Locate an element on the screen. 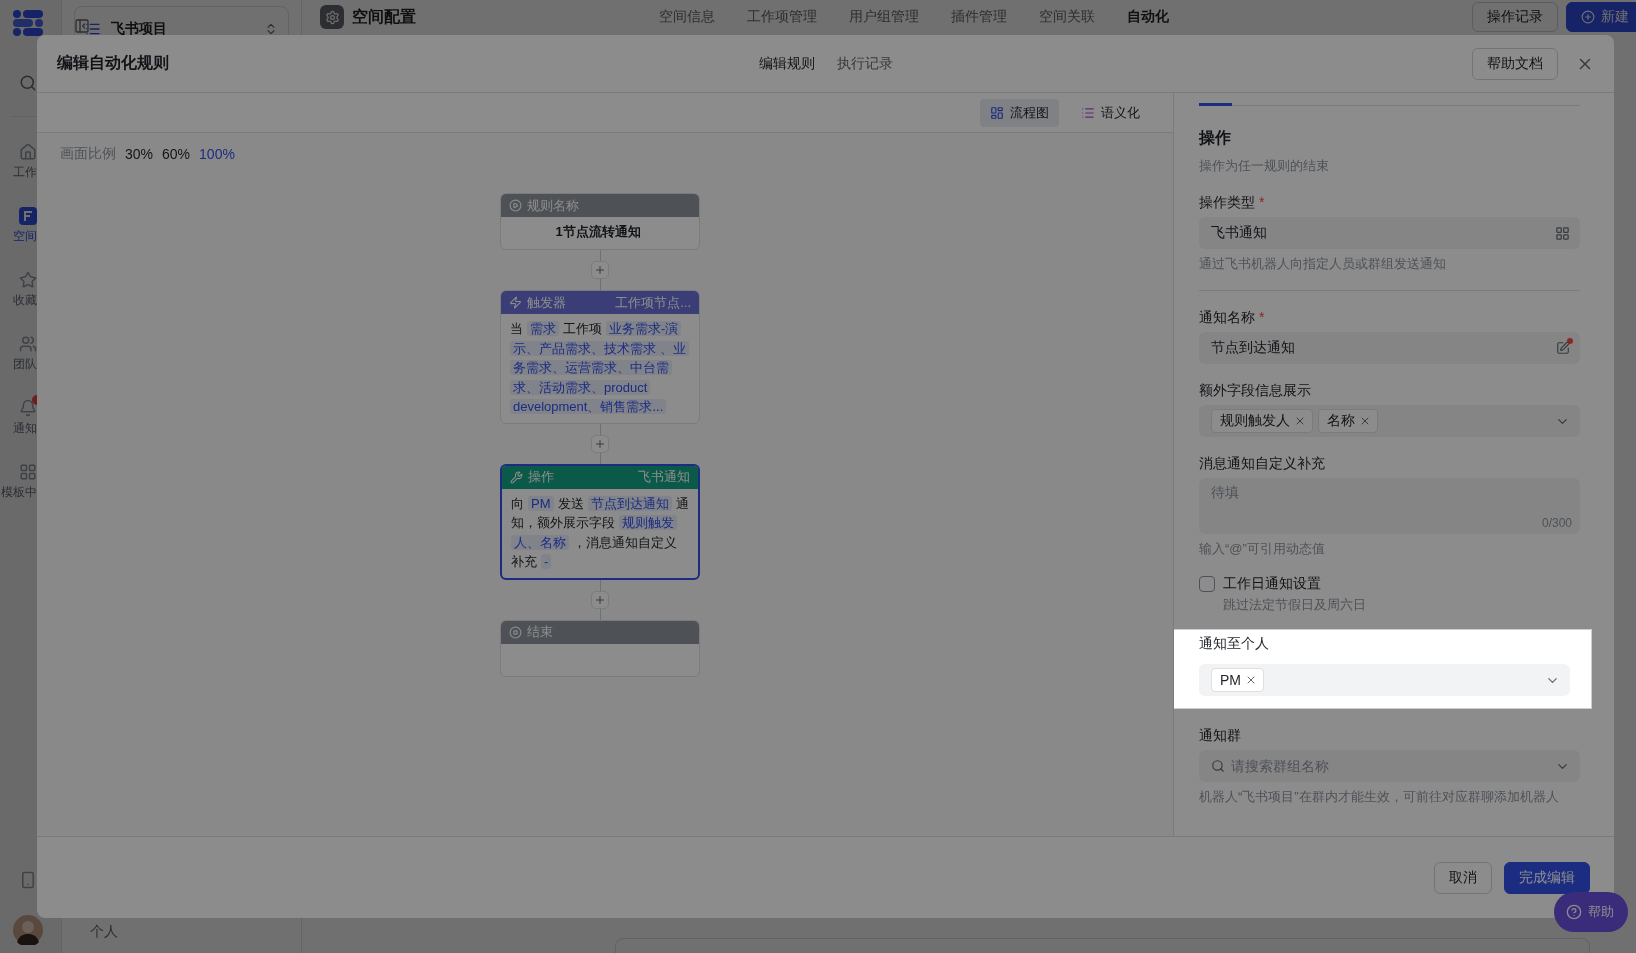 The width and height of the screenshot is (1636, 953). collapse-icon is located at coordinates (82, 26).